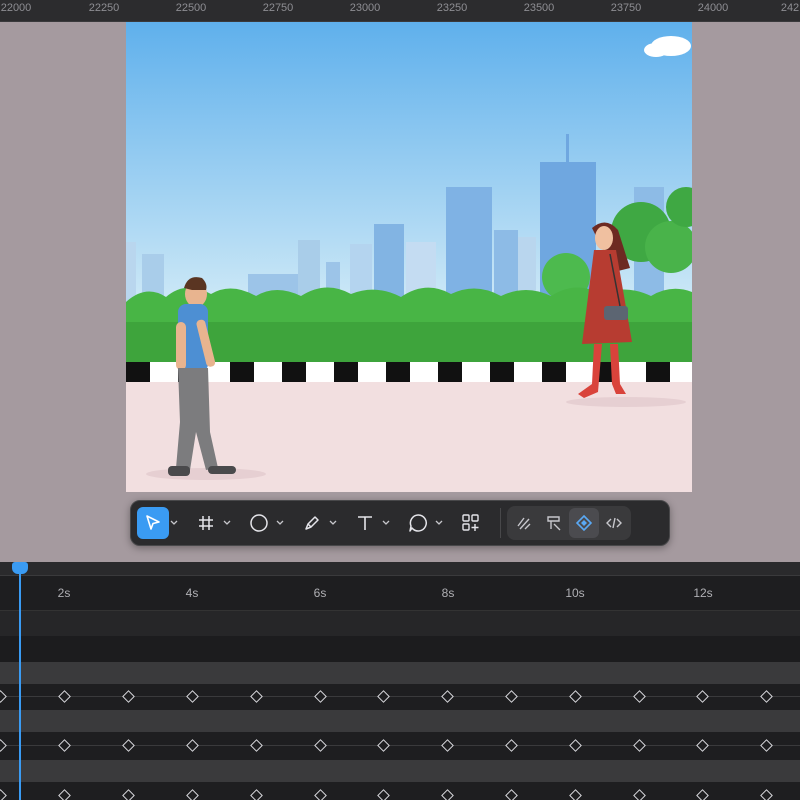 This screenshot has height=800, width=800. Describe the element at coordinates (20, 681) in the screenshot. I see `playhead-line` at that location.